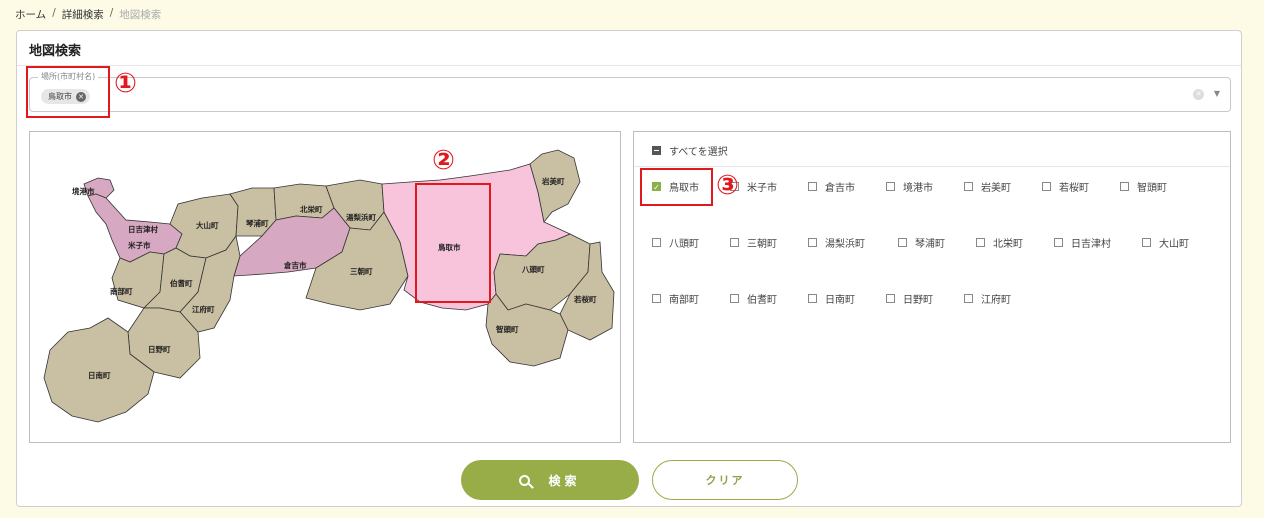 This screenshot has height=518, width=1264. I want to click on map-label: 江府町, so click(203, 309).